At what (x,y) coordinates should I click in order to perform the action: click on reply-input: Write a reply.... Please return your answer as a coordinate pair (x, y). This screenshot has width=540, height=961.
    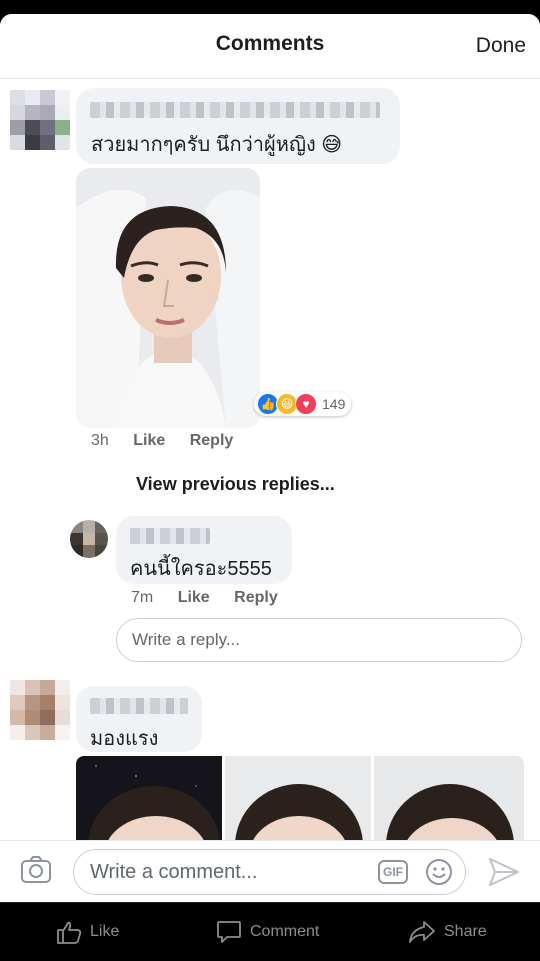
    Looking at the image, I should click on (319, 640).